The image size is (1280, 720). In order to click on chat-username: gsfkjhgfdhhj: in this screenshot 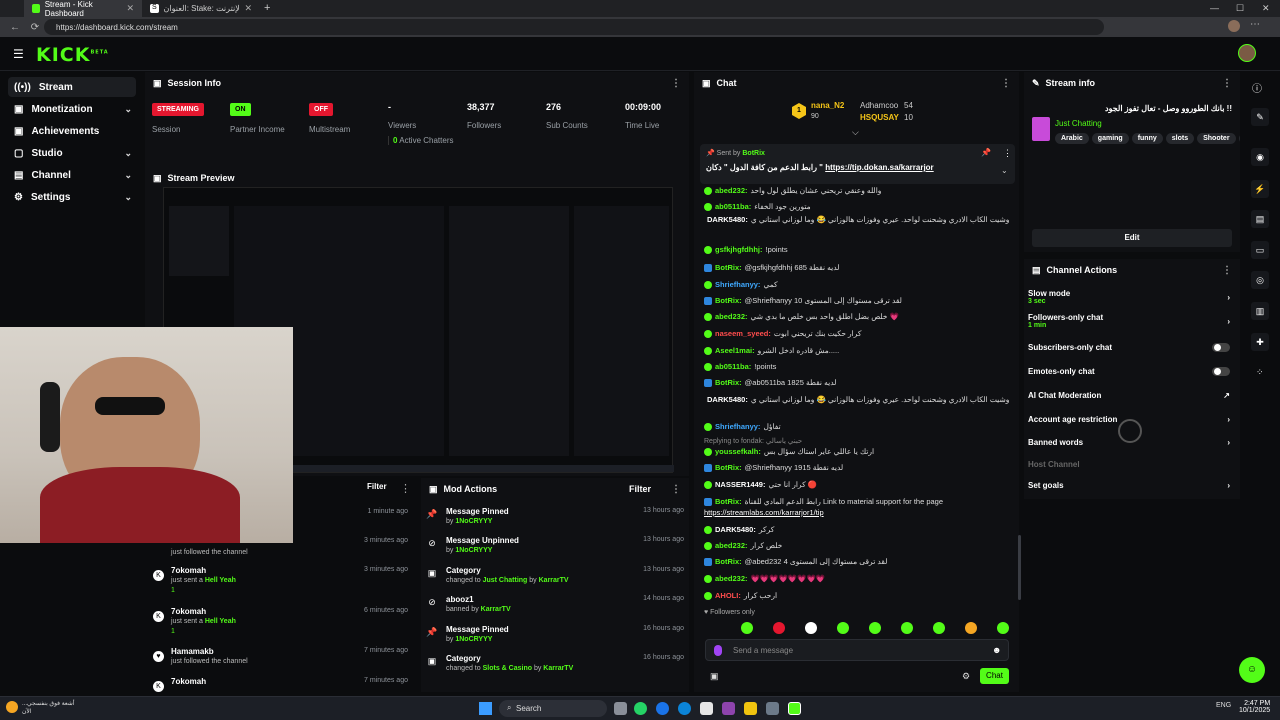, I will do `click(739, 249)`.